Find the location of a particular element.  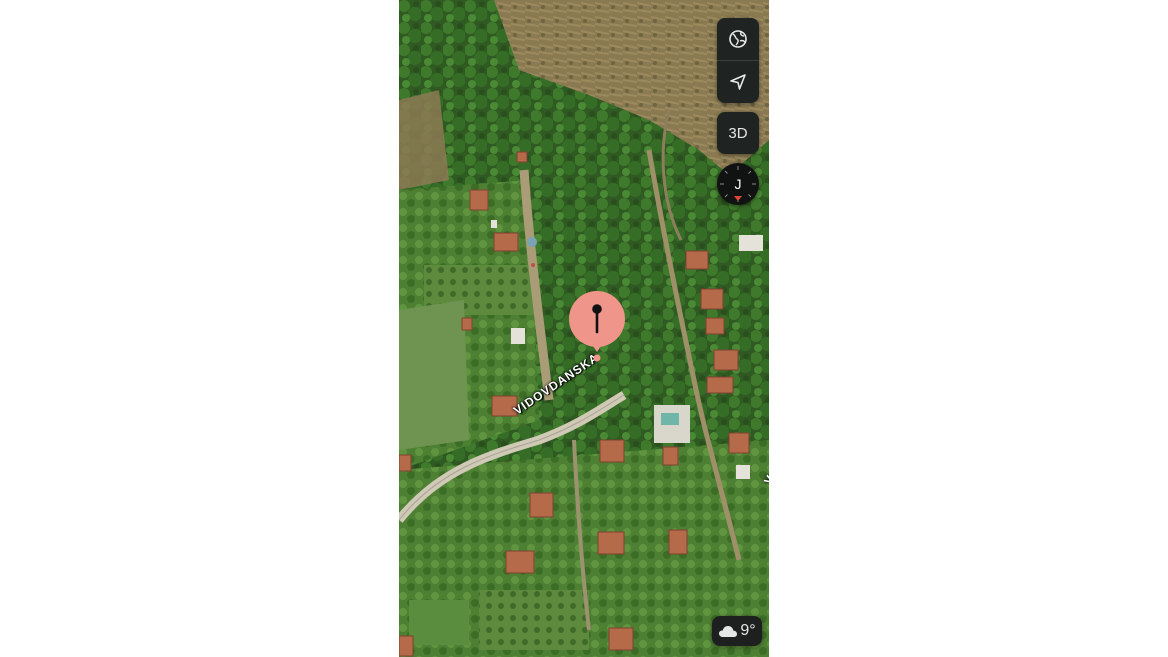

three-d-label: 3D is located at coordinates (738, 133).